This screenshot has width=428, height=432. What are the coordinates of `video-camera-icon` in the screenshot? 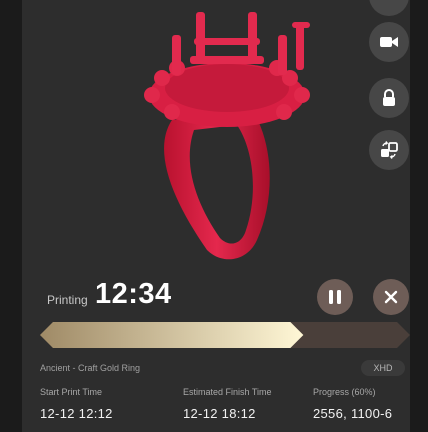 It's located at (389, 42).